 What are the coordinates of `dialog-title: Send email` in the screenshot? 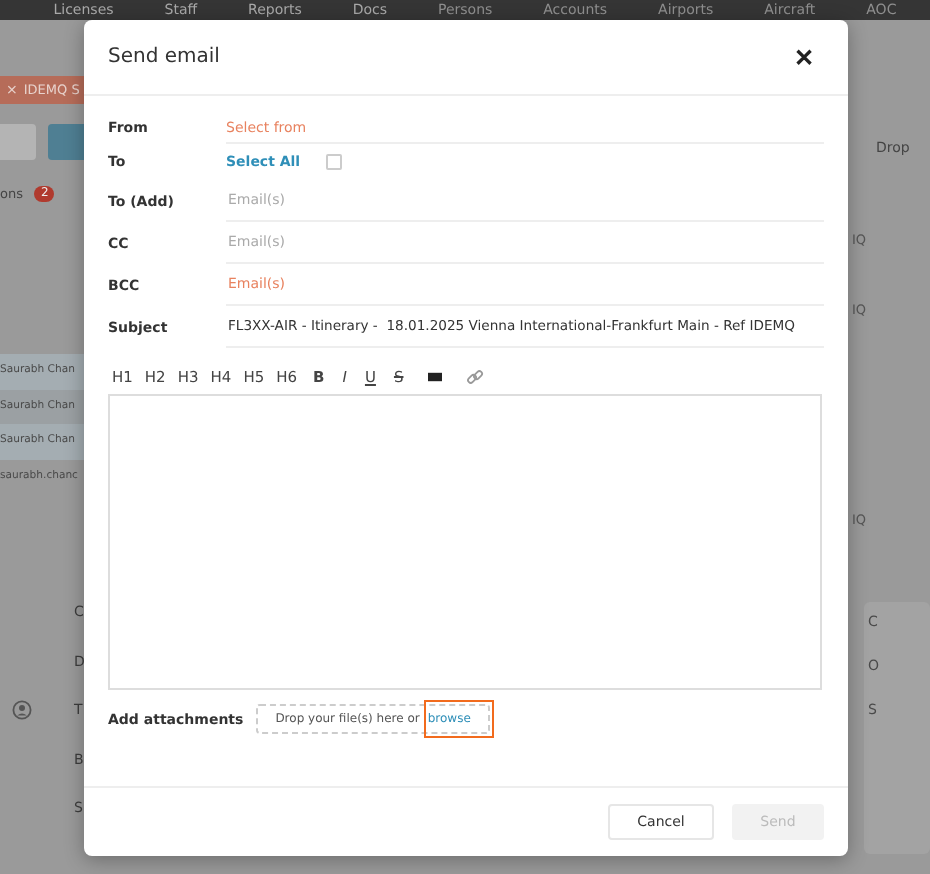 It's located at (164, 57).